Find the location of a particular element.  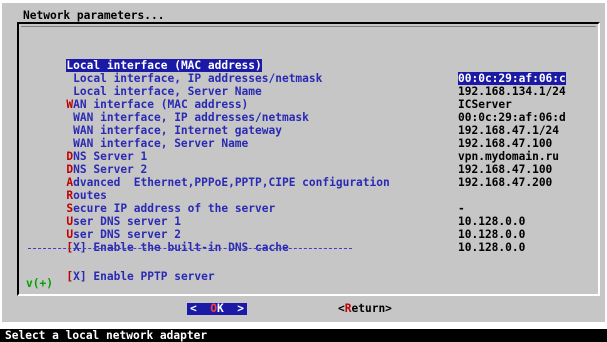

ok-bracket-left: < is located at coordinates (193, 308).